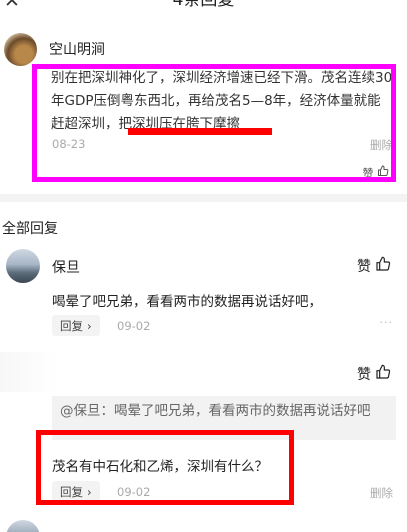 The image size is (407, 532). Describe the element at coordinates (30, 372) in the screenshot. I see `blurred-avatar-area` at that location.